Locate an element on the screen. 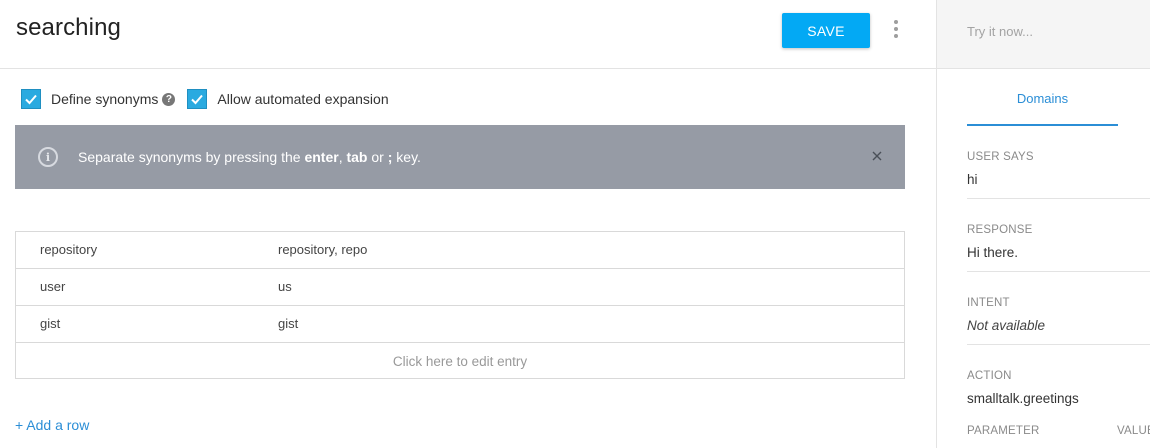  parameter-header: PARAMETER is located at coordinates (1003, 431).